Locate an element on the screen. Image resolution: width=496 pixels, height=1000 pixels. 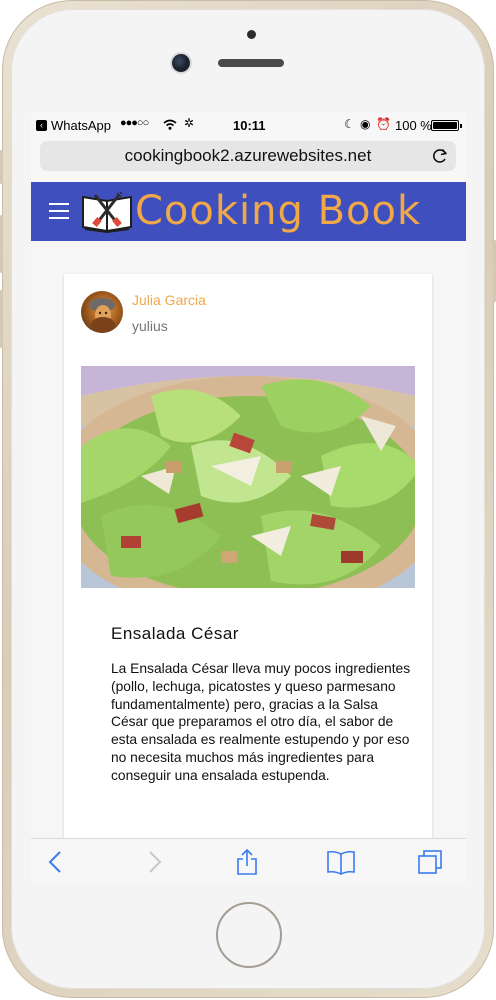
battery-label: 100 % is located at coordinates (413, 125).